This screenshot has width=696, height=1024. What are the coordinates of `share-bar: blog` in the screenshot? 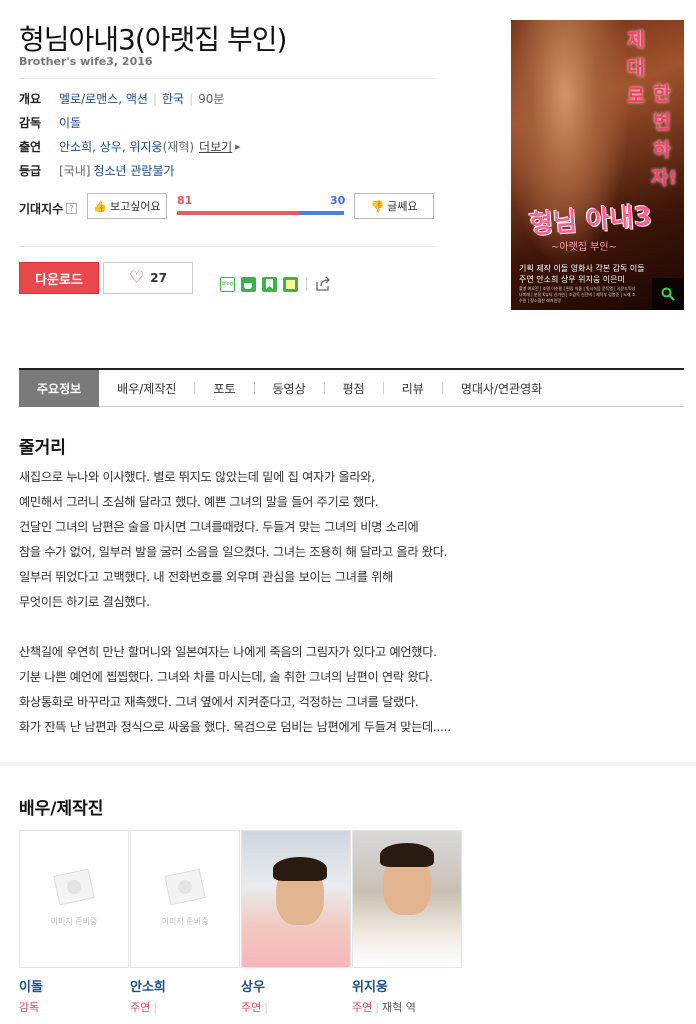 It's located at (275, 284).